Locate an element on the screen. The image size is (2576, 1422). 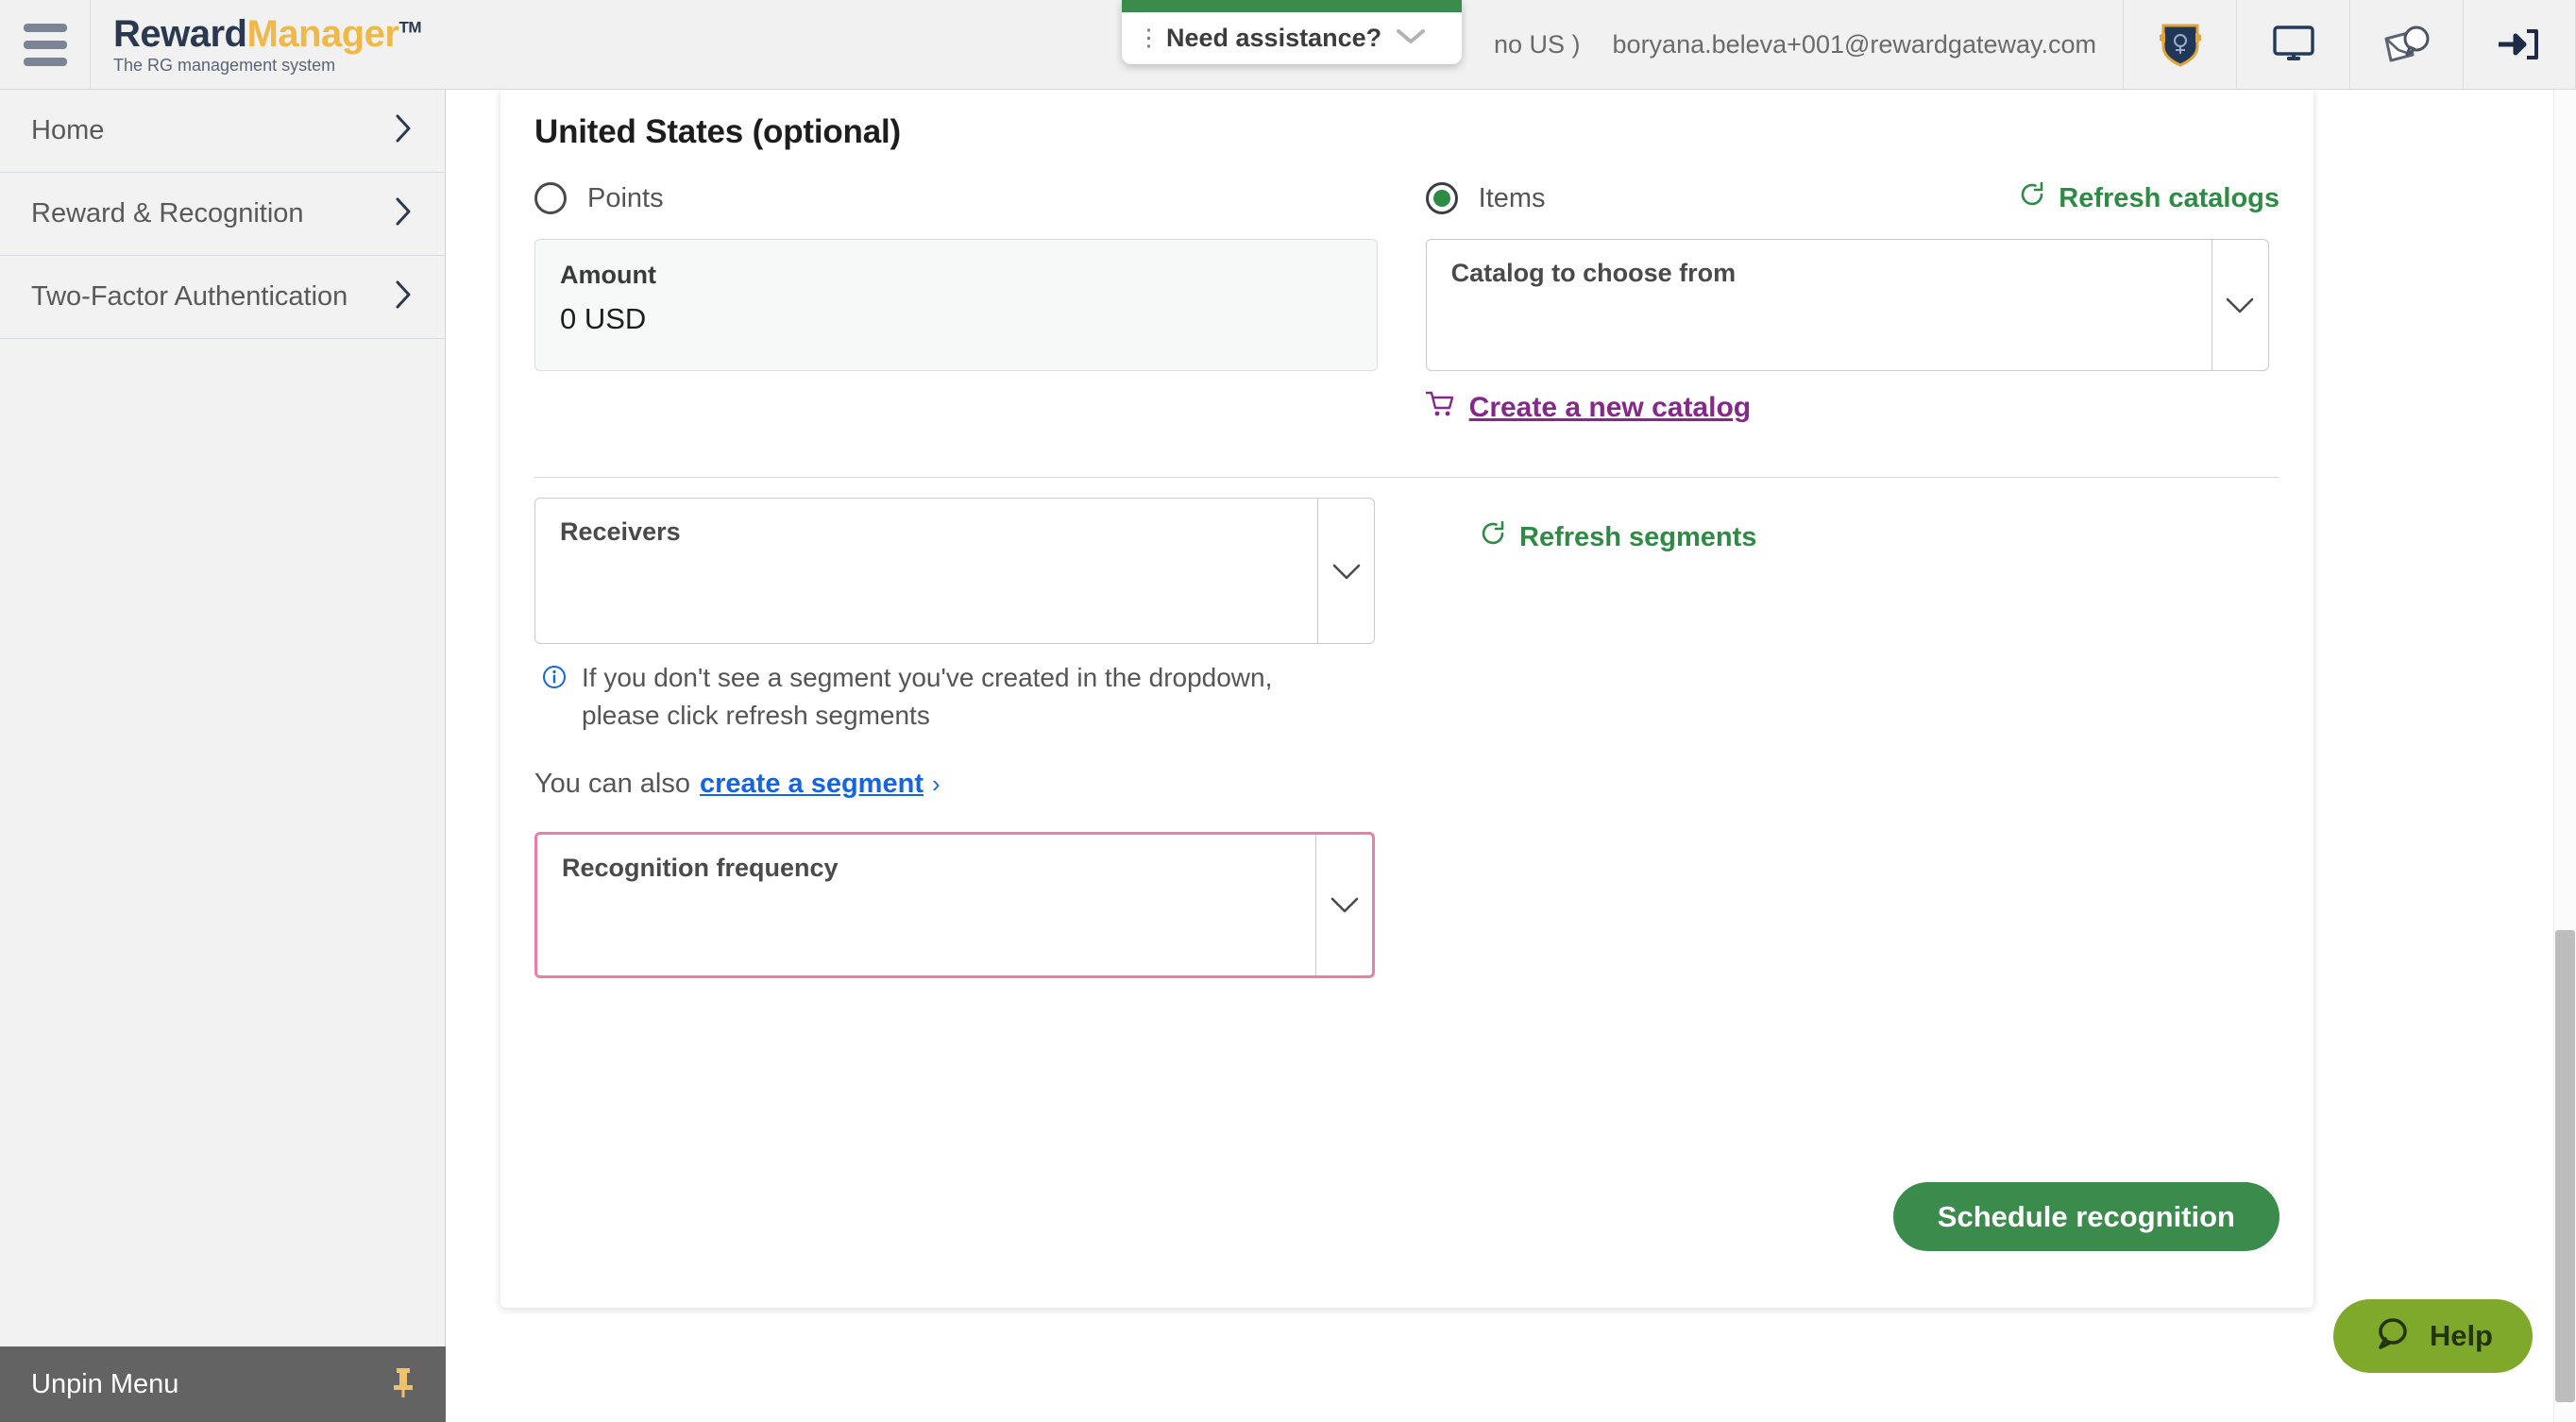
shield-badge-icon is located at coordinates (2179, 44).